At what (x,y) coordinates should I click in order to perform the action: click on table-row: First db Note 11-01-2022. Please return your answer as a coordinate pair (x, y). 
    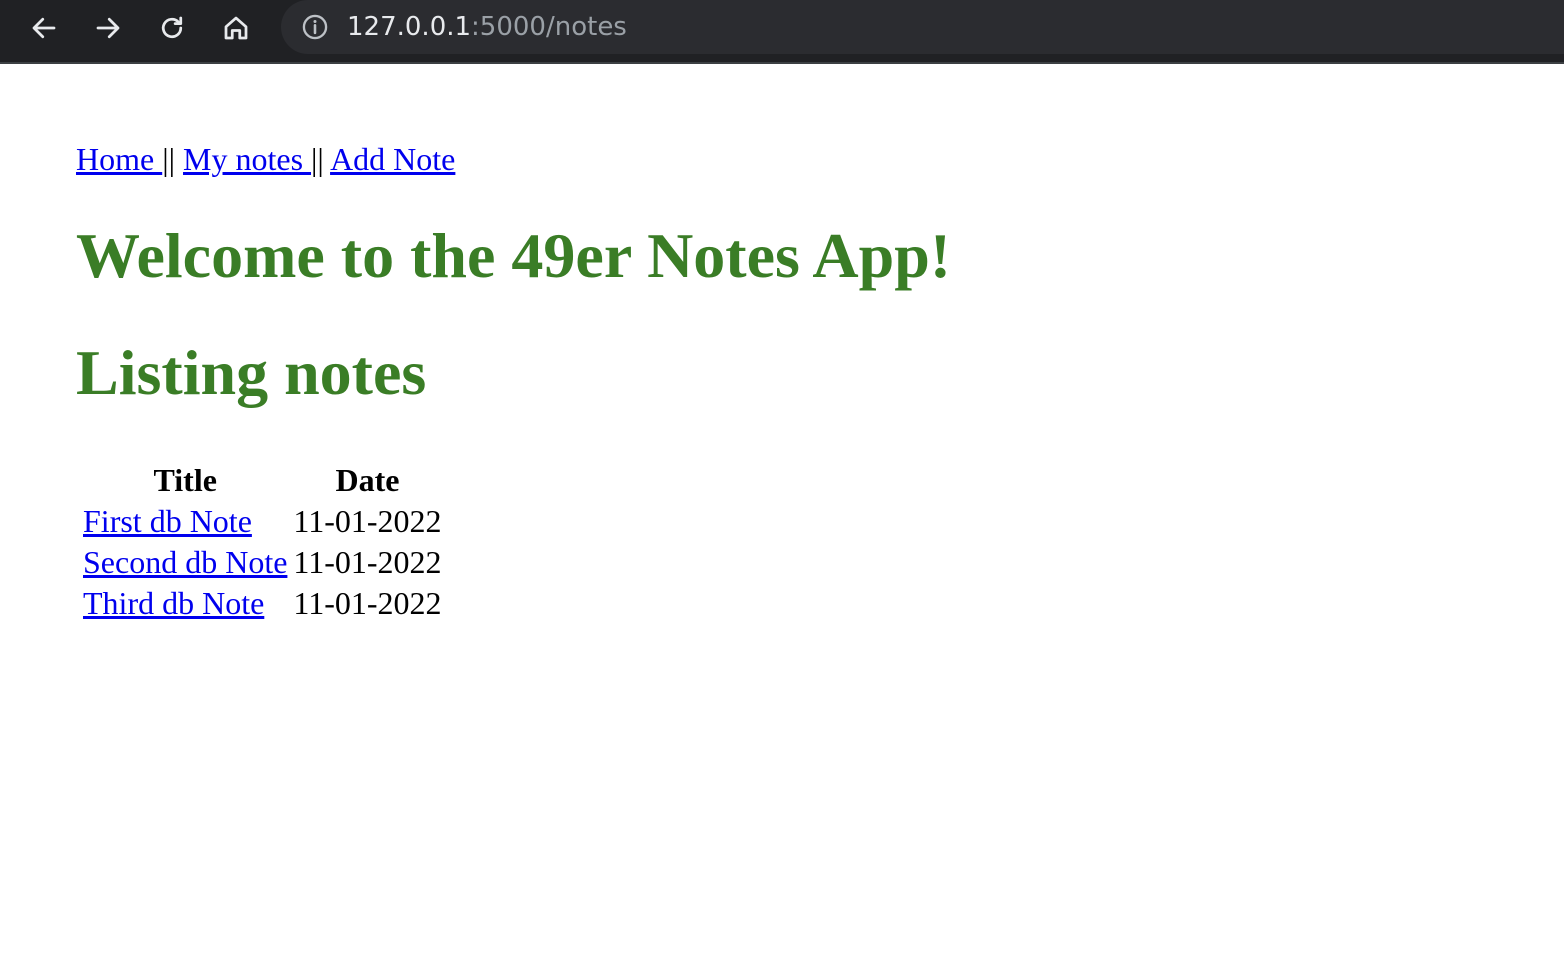
    Looking at the image, I should click on (262, 521).